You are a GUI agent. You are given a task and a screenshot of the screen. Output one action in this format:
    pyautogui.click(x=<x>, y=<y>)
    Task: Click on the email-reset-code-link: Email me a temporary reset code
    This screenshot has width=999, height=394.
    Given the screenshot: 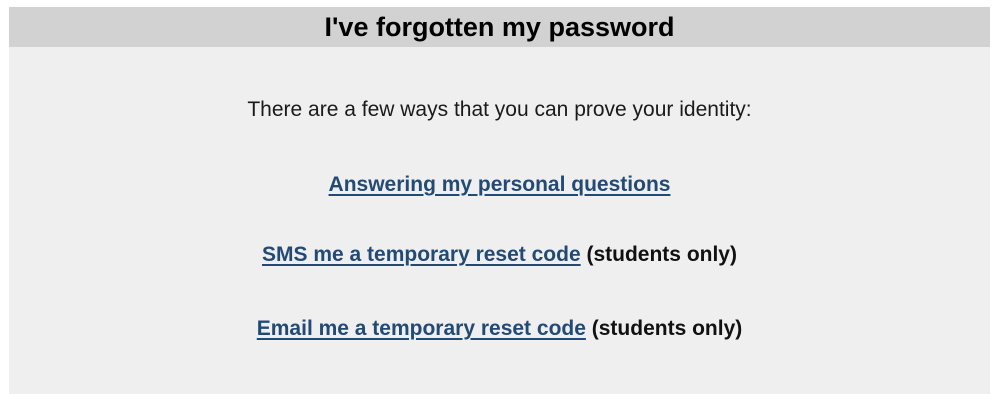 What is the action you would take?
    pyautogui.click(x=421, y=328)
    